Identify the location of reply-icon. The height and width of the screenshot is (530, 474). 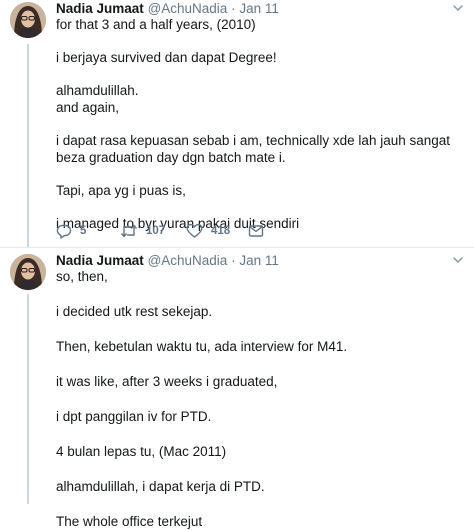
(64, 231).